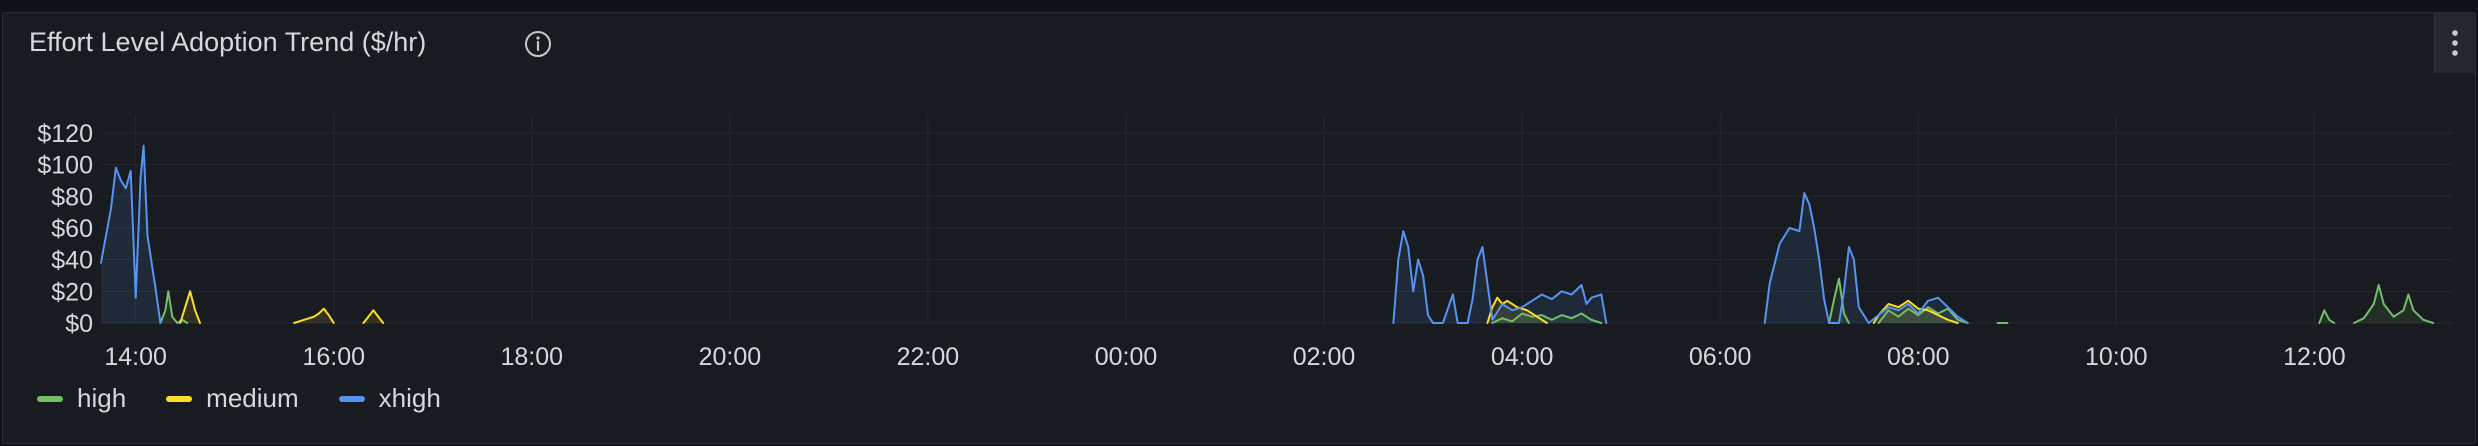 Image resolution: width=2478 pixels, height=446 pixels. I want to click on y-axis-ticks: $0 $20 $40 $60 $80 $100 $120, so click(65, 229).